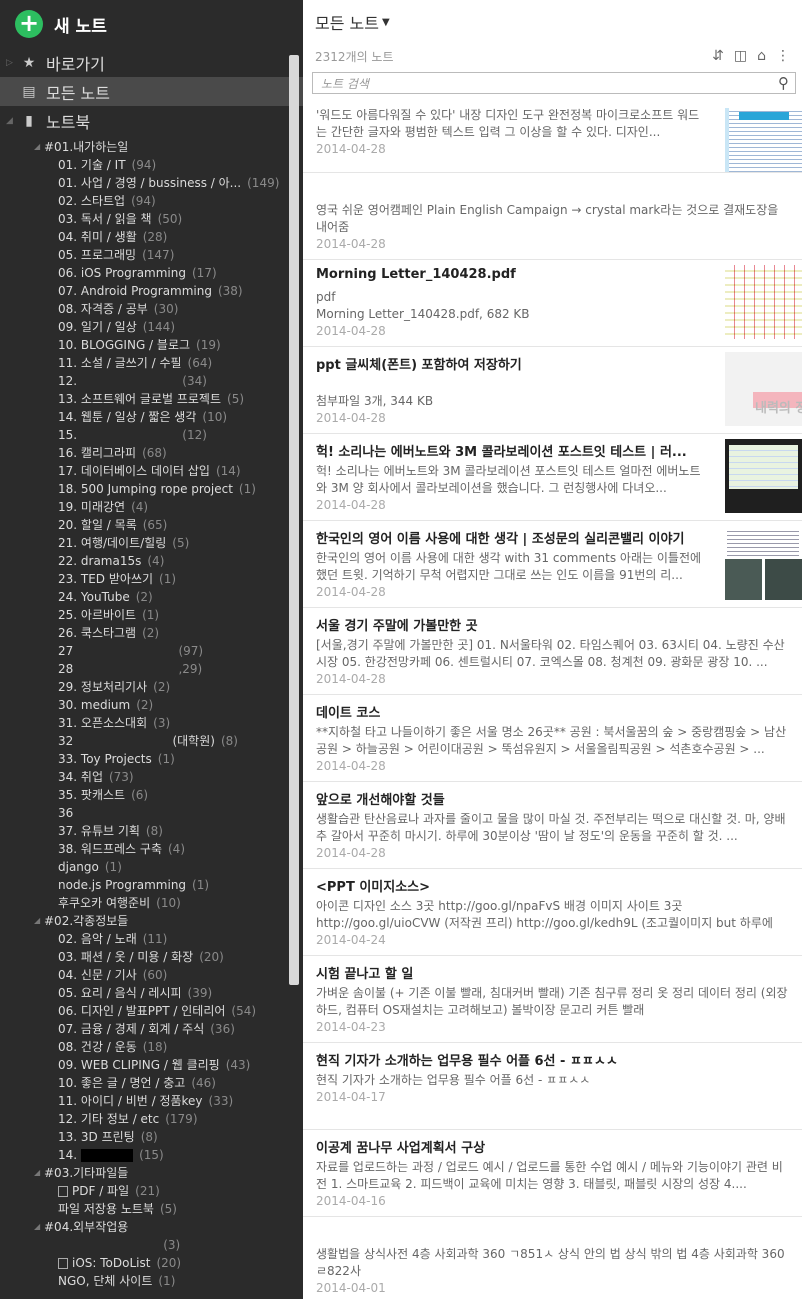 Image resolution: width=802 pixels, height=1299 pixels. I want to click on notebook-item: 31. 오픈소스대회 (3), so click(151, 723).